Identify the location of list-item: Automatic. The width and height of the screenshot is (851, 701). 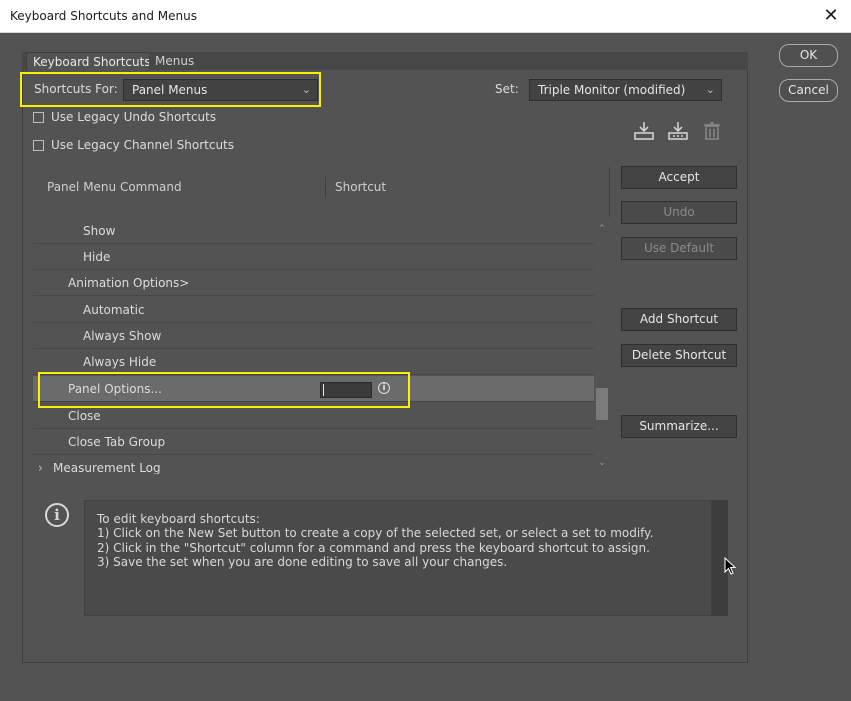
(313, 310).